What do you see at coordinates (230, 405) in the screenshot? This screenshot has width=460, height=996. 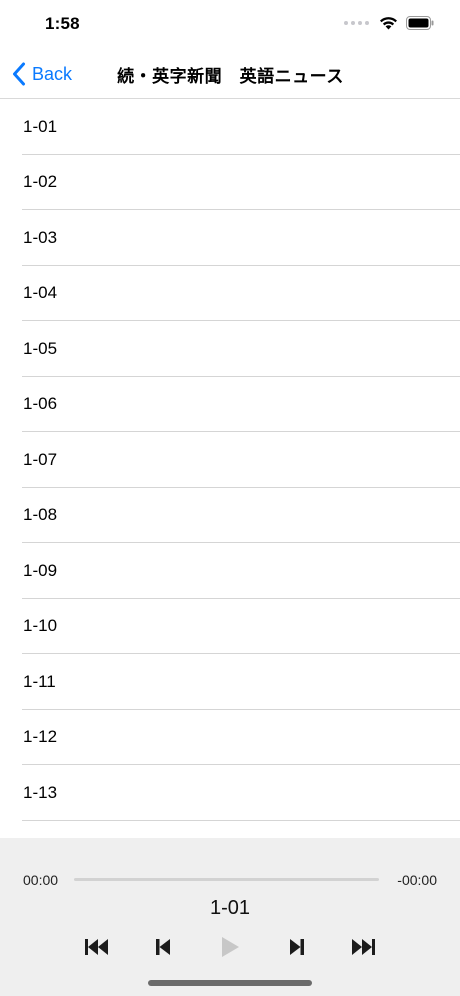 I see `track-row: 1-06` at bounding box center [230, 405].